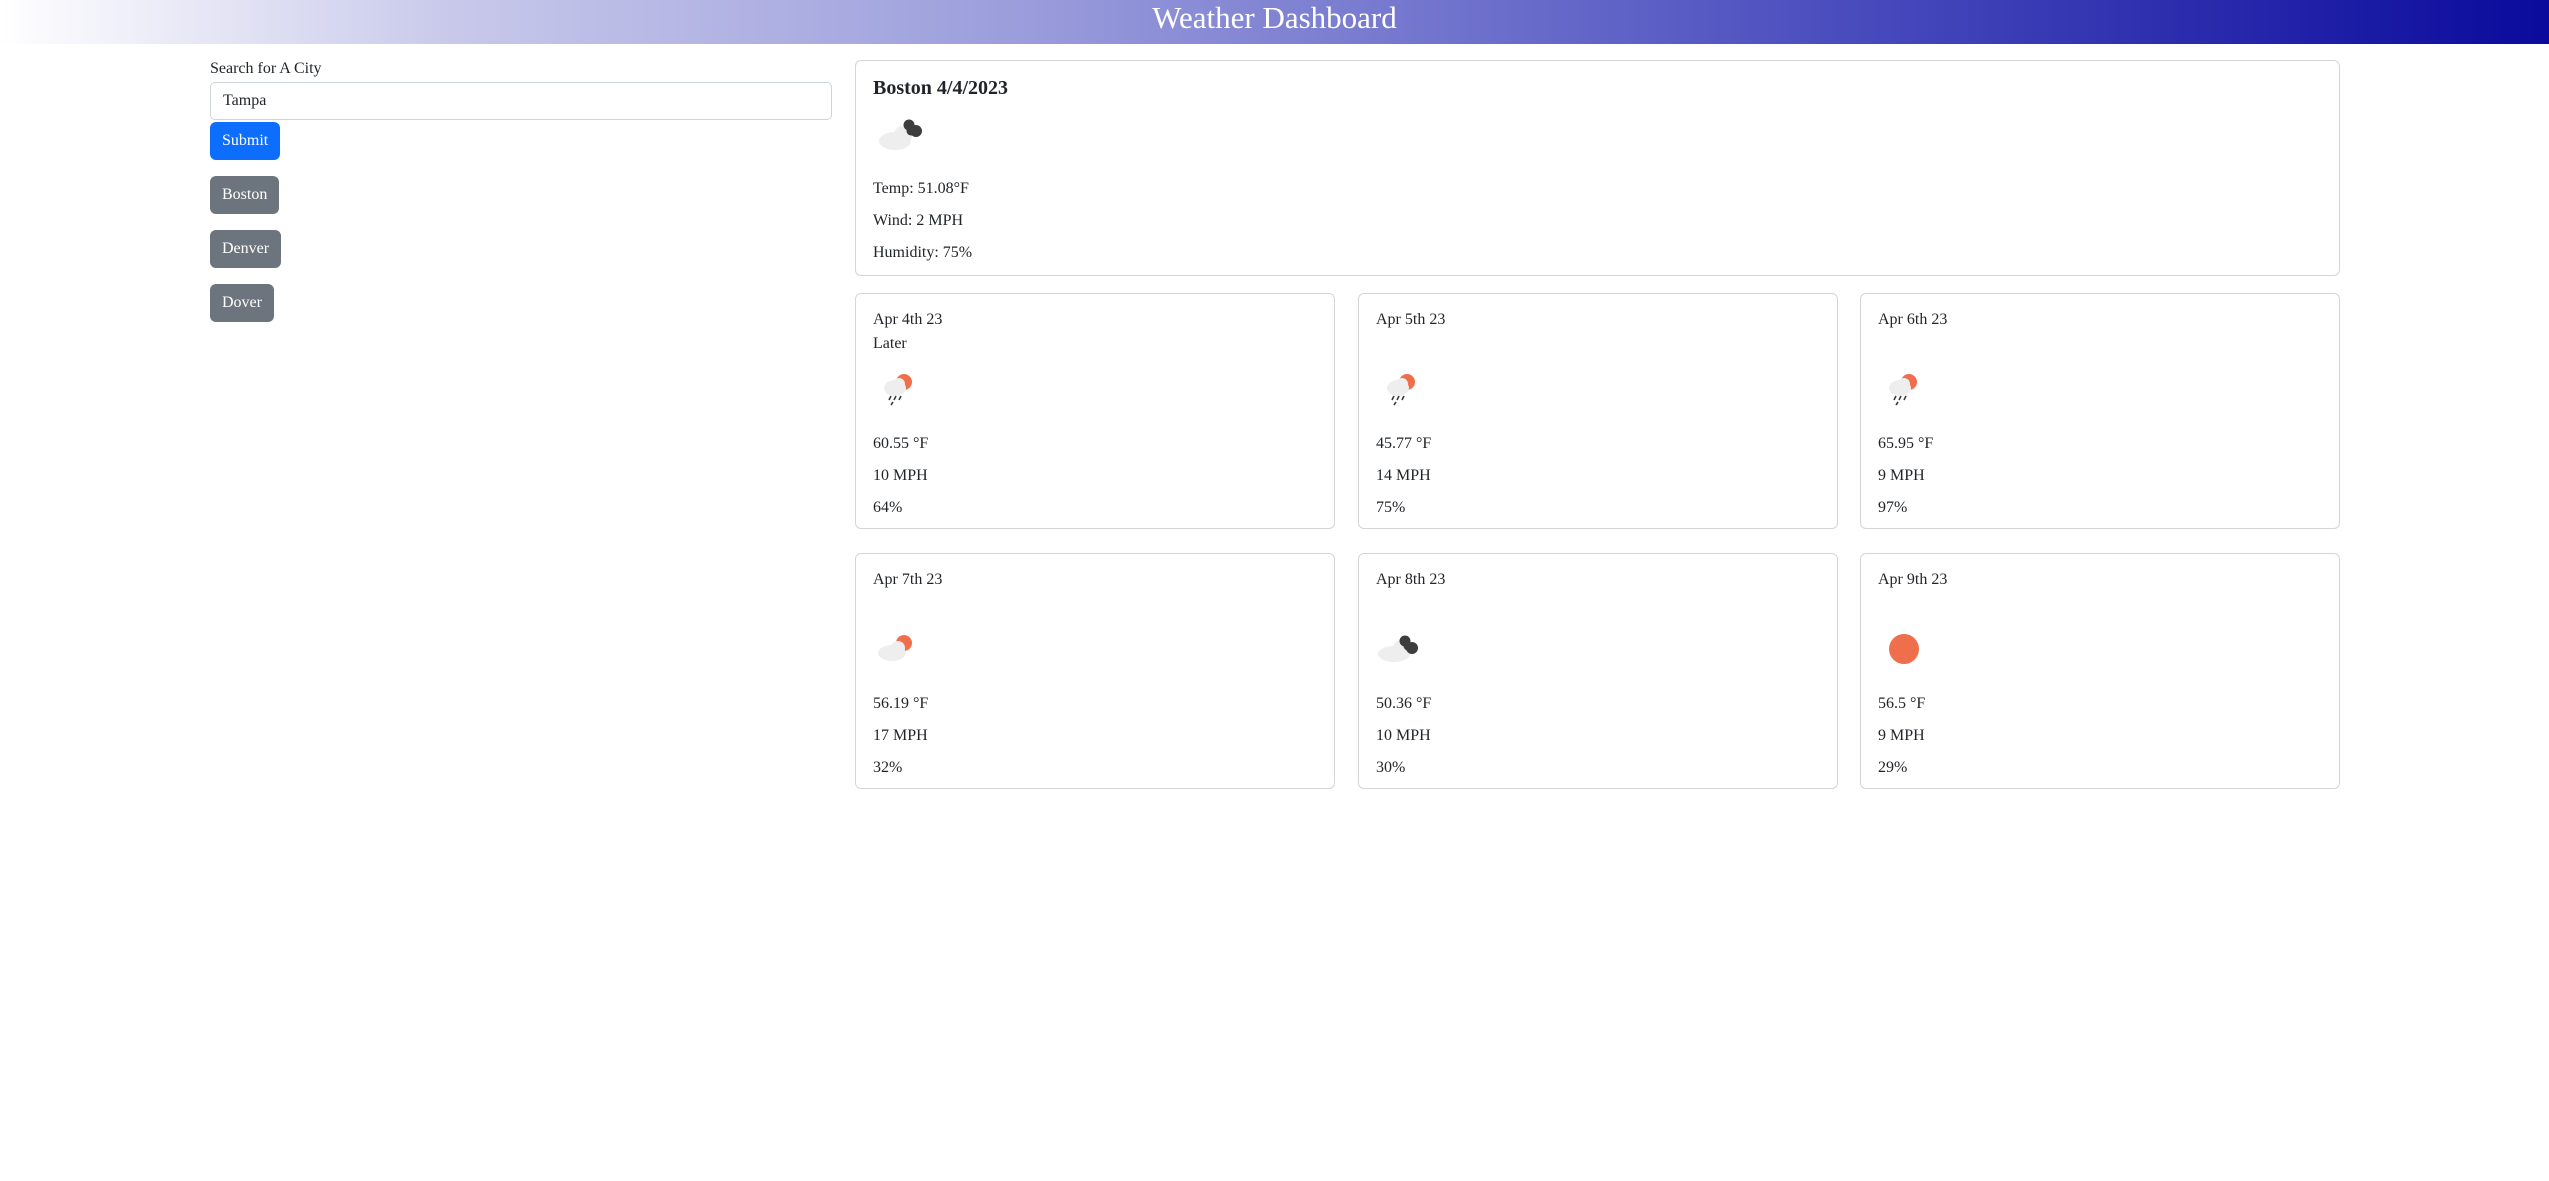 This screenshot has height=1181, width=2549. What do you see at coordinates (1893, 767) in the screenshot?
I see `forecast-humidity: 29%` at bounding box center [1893, 767].